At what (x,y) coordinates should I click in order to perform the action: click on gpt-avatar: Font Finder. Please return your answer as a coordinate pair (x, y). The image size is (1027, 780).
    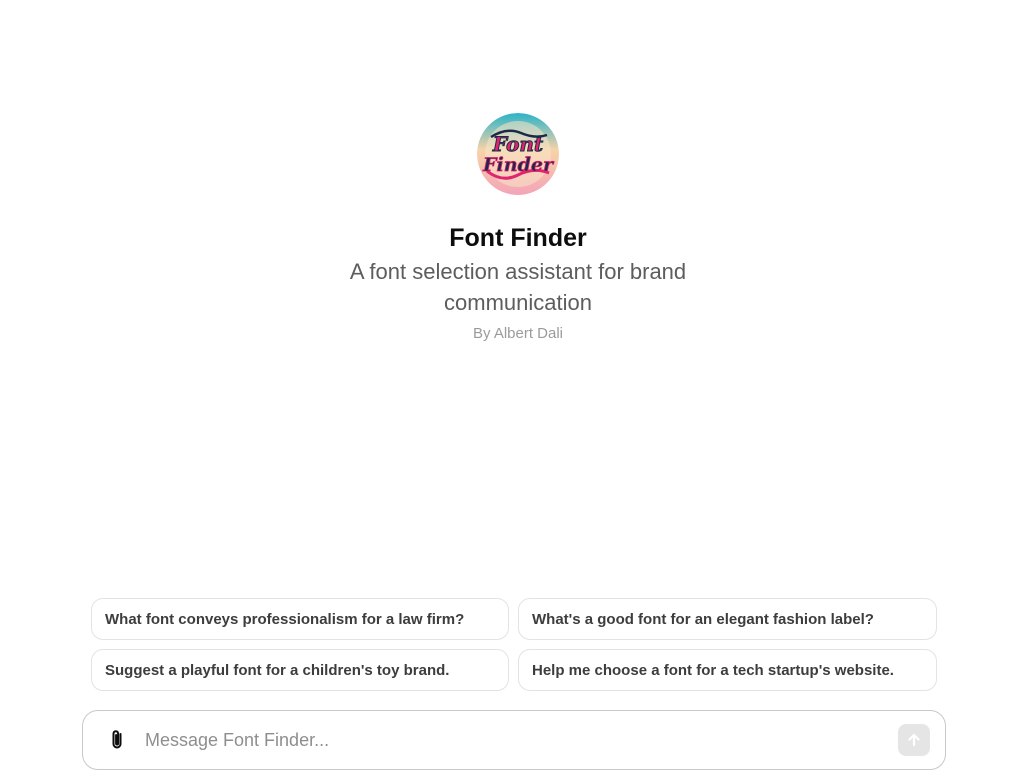
    Looking at the image, I should click on (518, 154).